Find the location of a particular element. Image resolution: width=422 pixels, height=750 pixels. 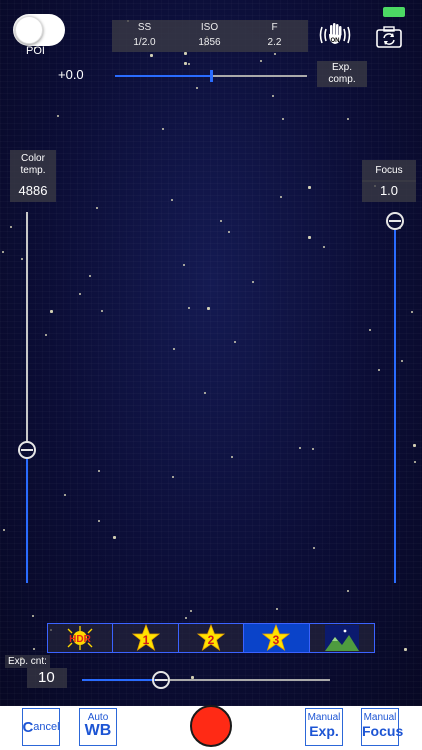

star-icon: 1 is located at coordinates (145, 637).